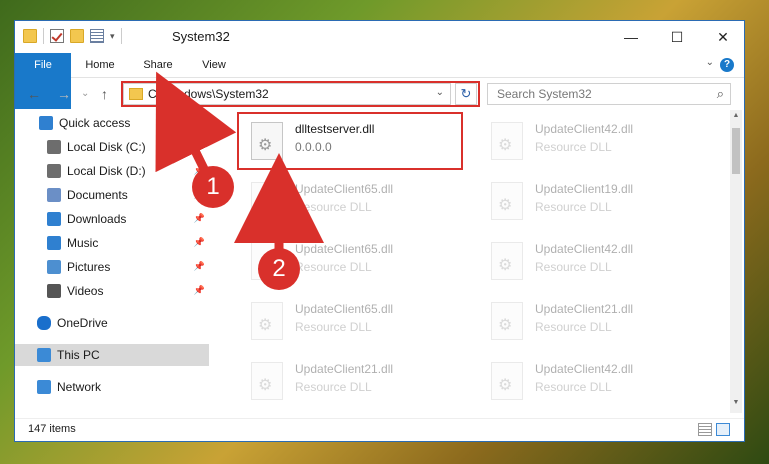 Image resolution: width=769 pixels, height=464 pixels. Describe the element at coordinates (239, 164) in the screenshot. I see `annotation-arrows` at that location.